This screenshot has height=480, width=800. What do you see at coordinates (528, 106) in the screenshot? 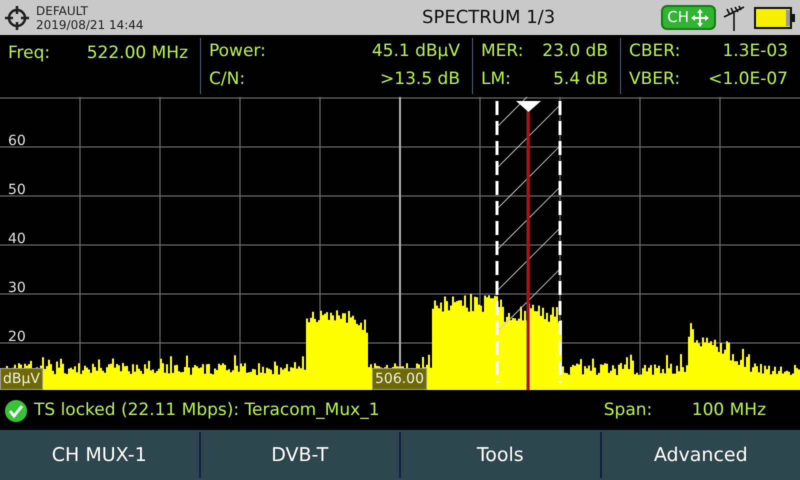
I see `marker-icon` at bounding box center [528, 106].